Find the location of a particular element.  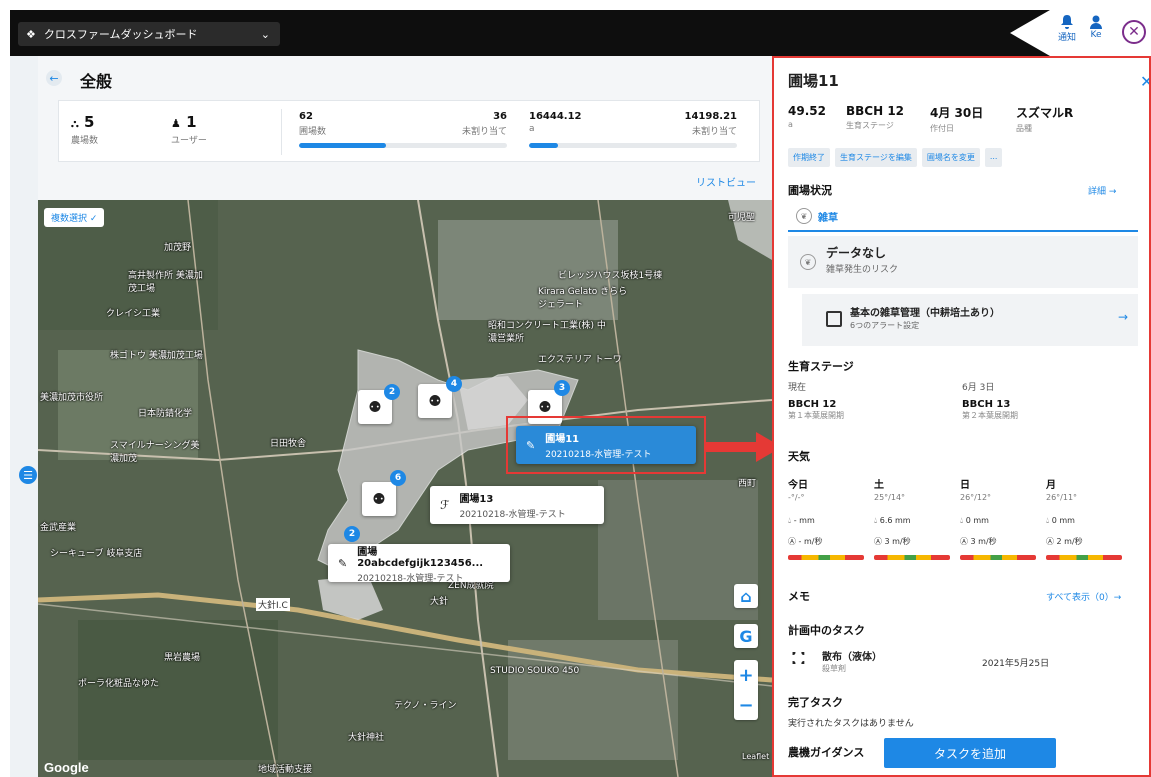

map-label: クレイシ工業 is located at coordinates (133, 314).